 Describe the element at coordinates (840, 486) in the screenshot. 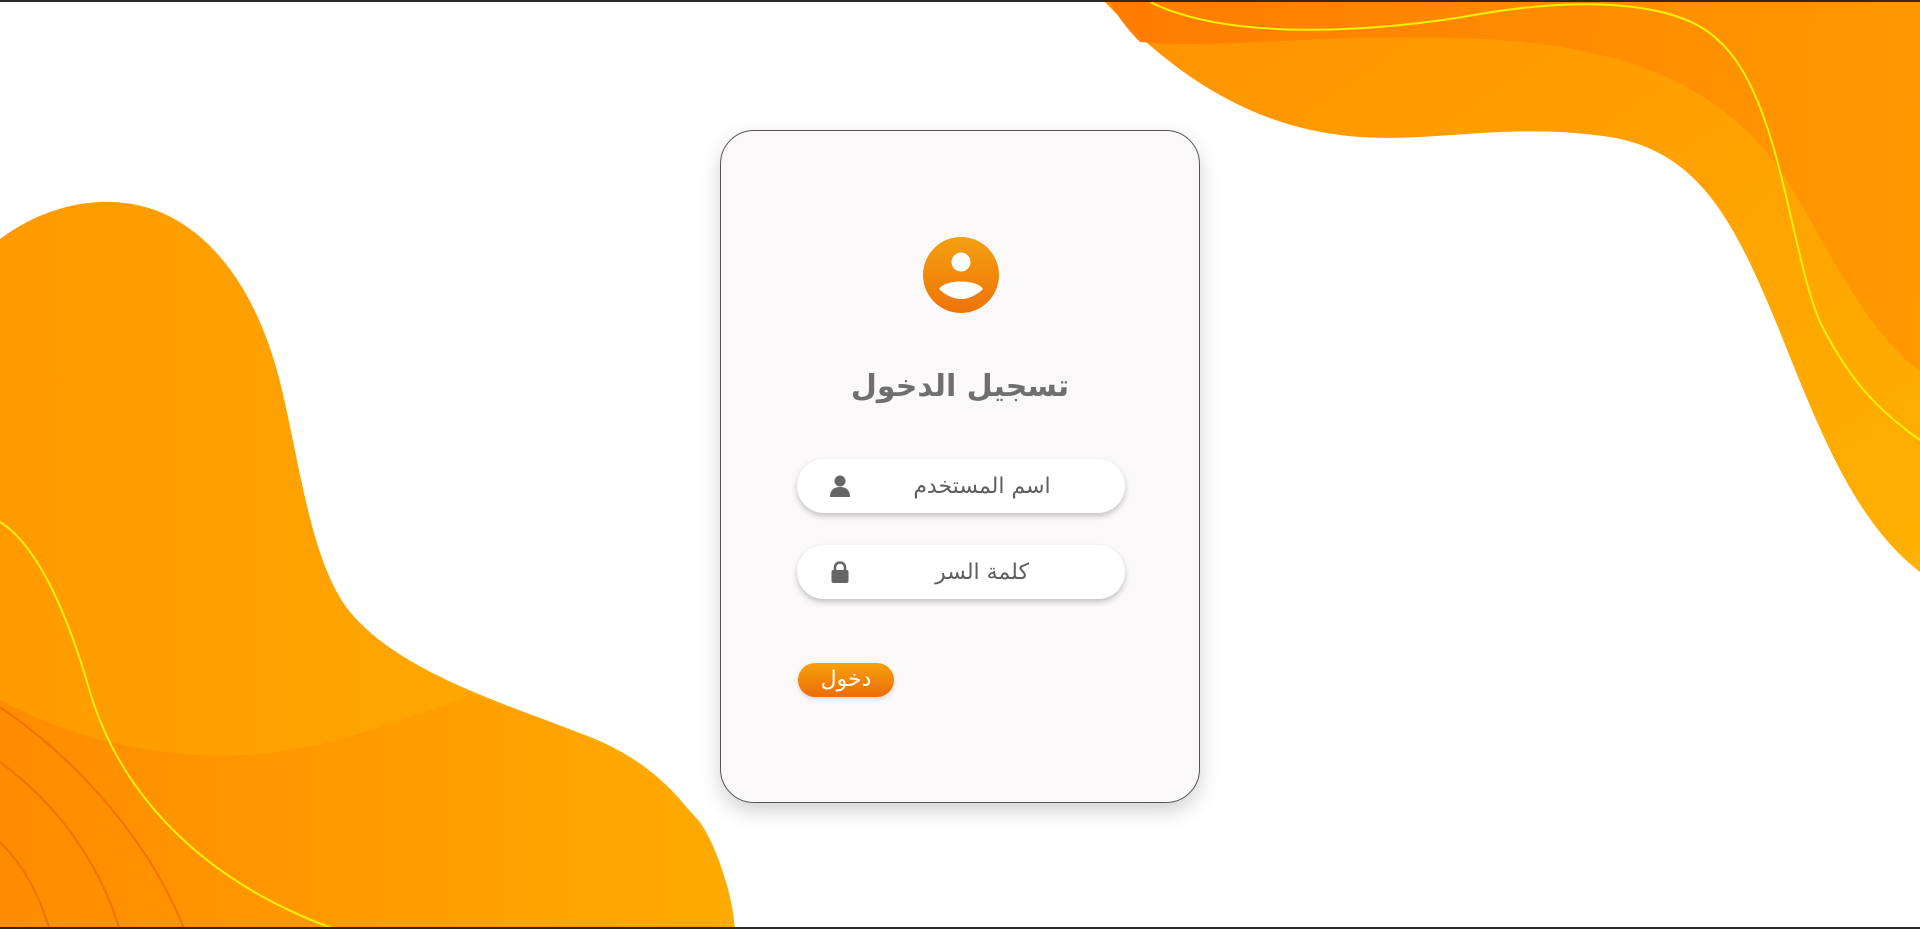

I see `user-icon` at that location.